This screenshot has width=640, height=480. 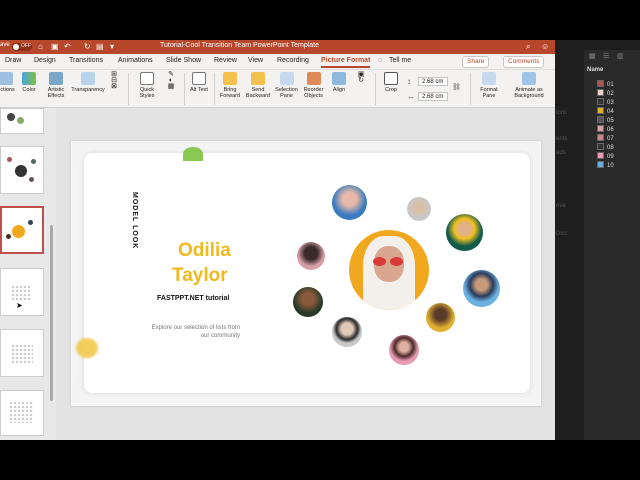 I want to click on align-label: Align, so click(x=339, y=90).